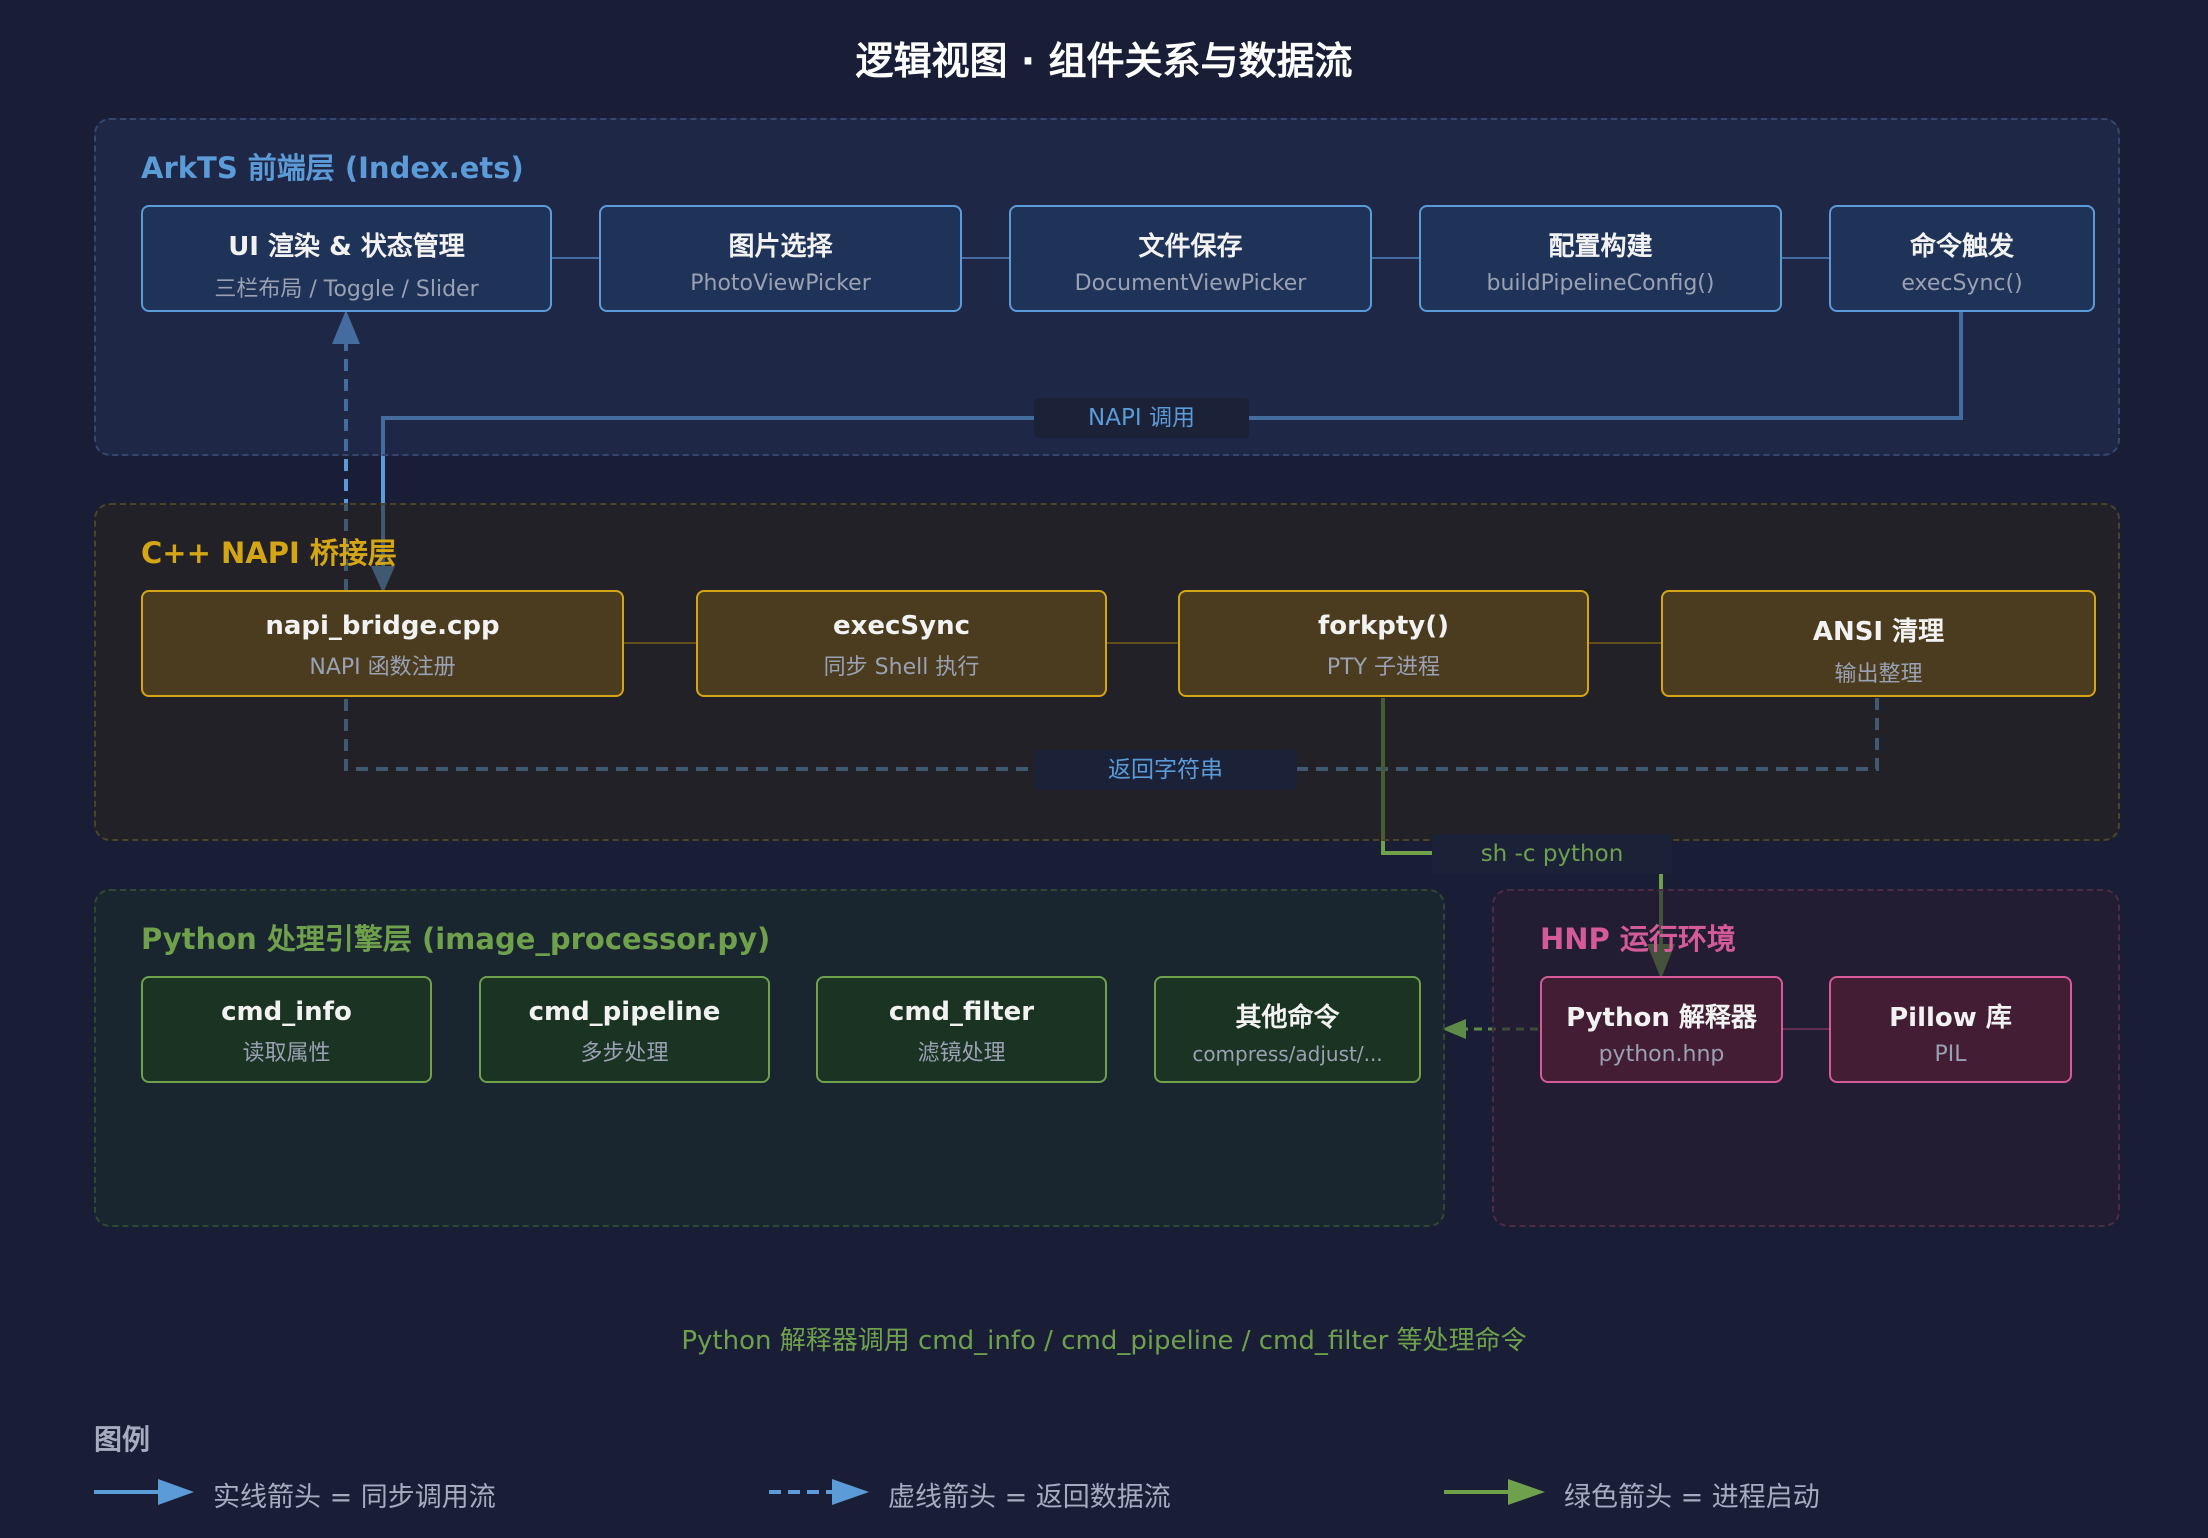 Image resolution: width=2208 pixels, height=1538 pixels. Describe the element at coordinates (1454, 1029) in the screenshot. I see `interpreter-dispatch-arrowhead` at that location.